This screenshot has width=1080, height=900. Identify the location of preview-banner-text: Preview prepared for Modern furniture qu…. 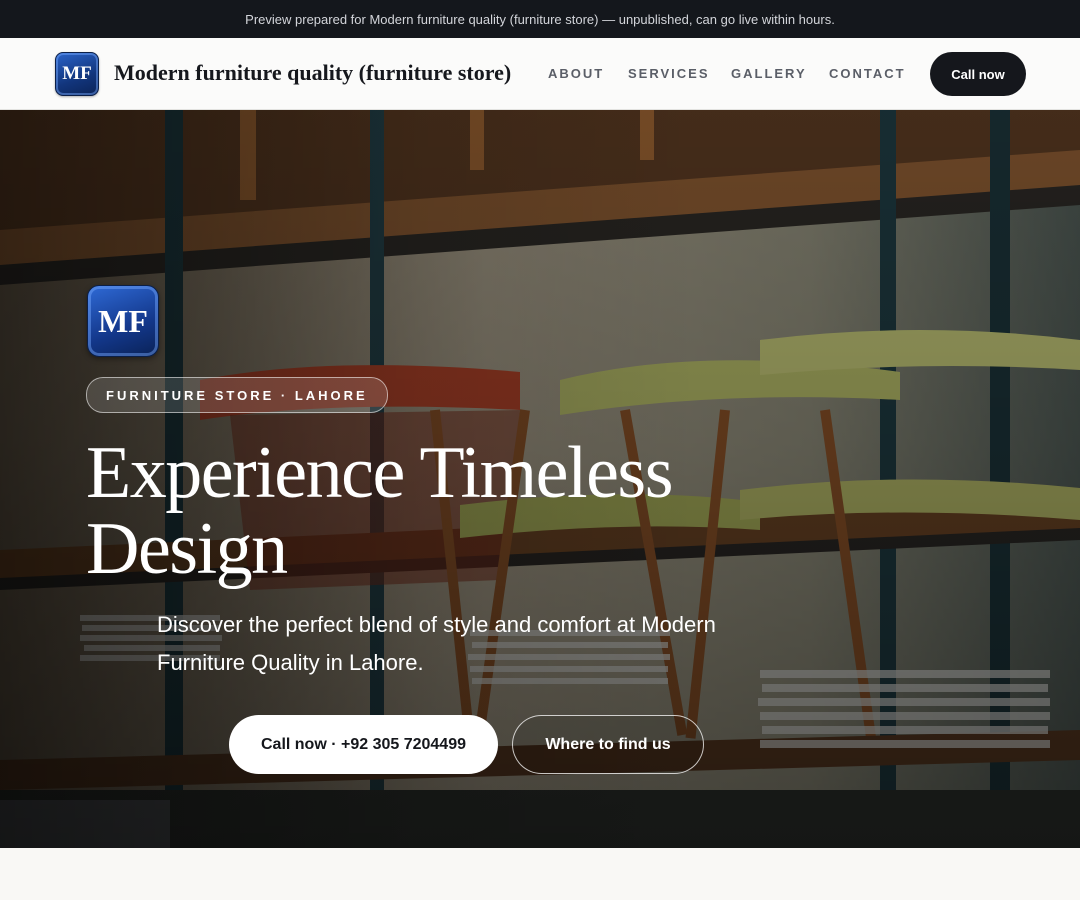
(540, 19).